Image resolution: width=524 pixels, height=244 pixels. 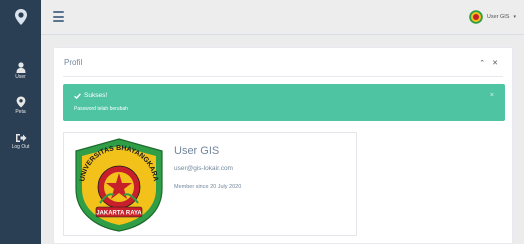 What do you see at coordinates (20, 146) in the screenshot?
I see `sidebar-item-label: Log Out` at bounding box center [20, 146].